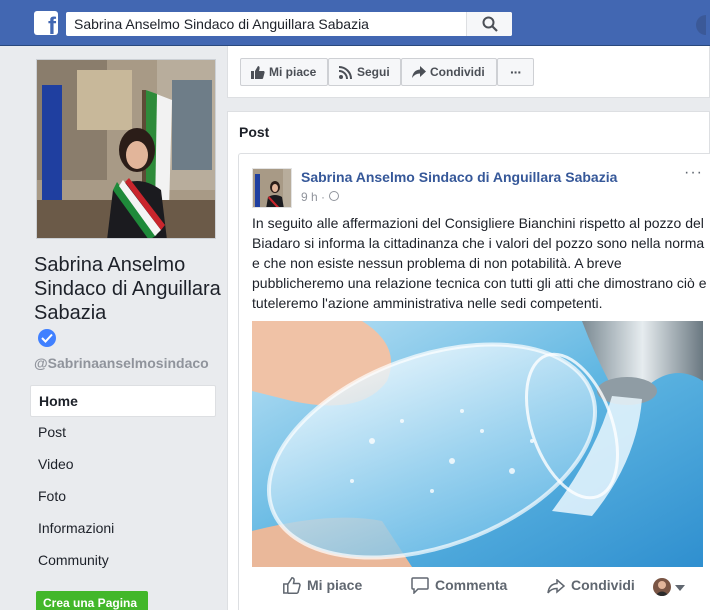 The image size is (710, 610). Describe the element at coordinates (121, 363) in the screenshot. I see `page-handle: @Sabrinaanselmosindaco` at that location.